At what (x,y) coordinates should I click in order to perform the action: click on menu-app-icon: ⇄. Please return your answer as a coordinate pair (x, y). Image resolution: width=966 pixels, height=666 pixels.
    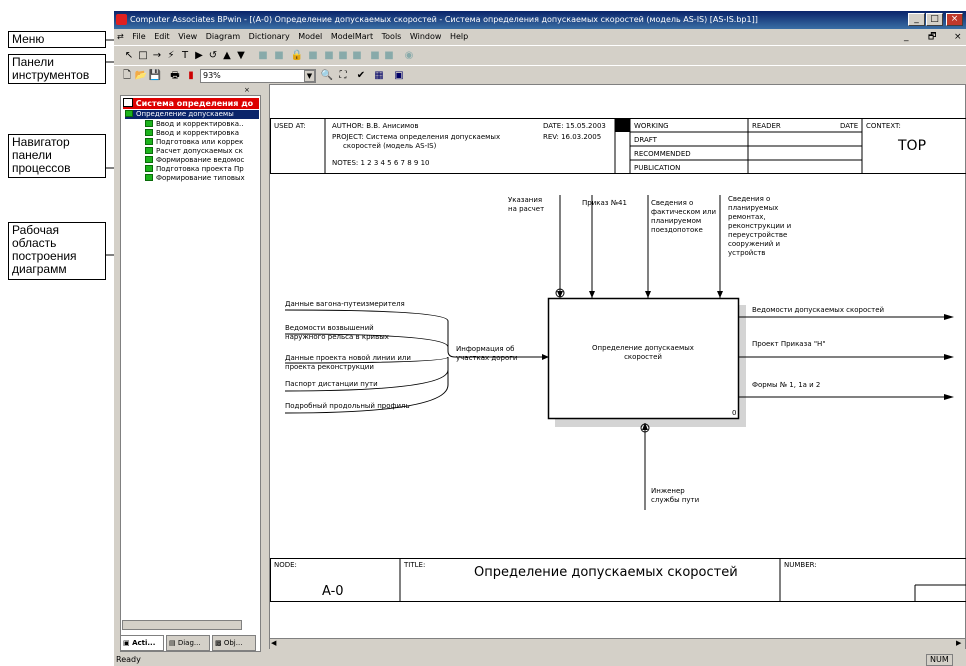
    Looking at the image, I should click on (120, 37).